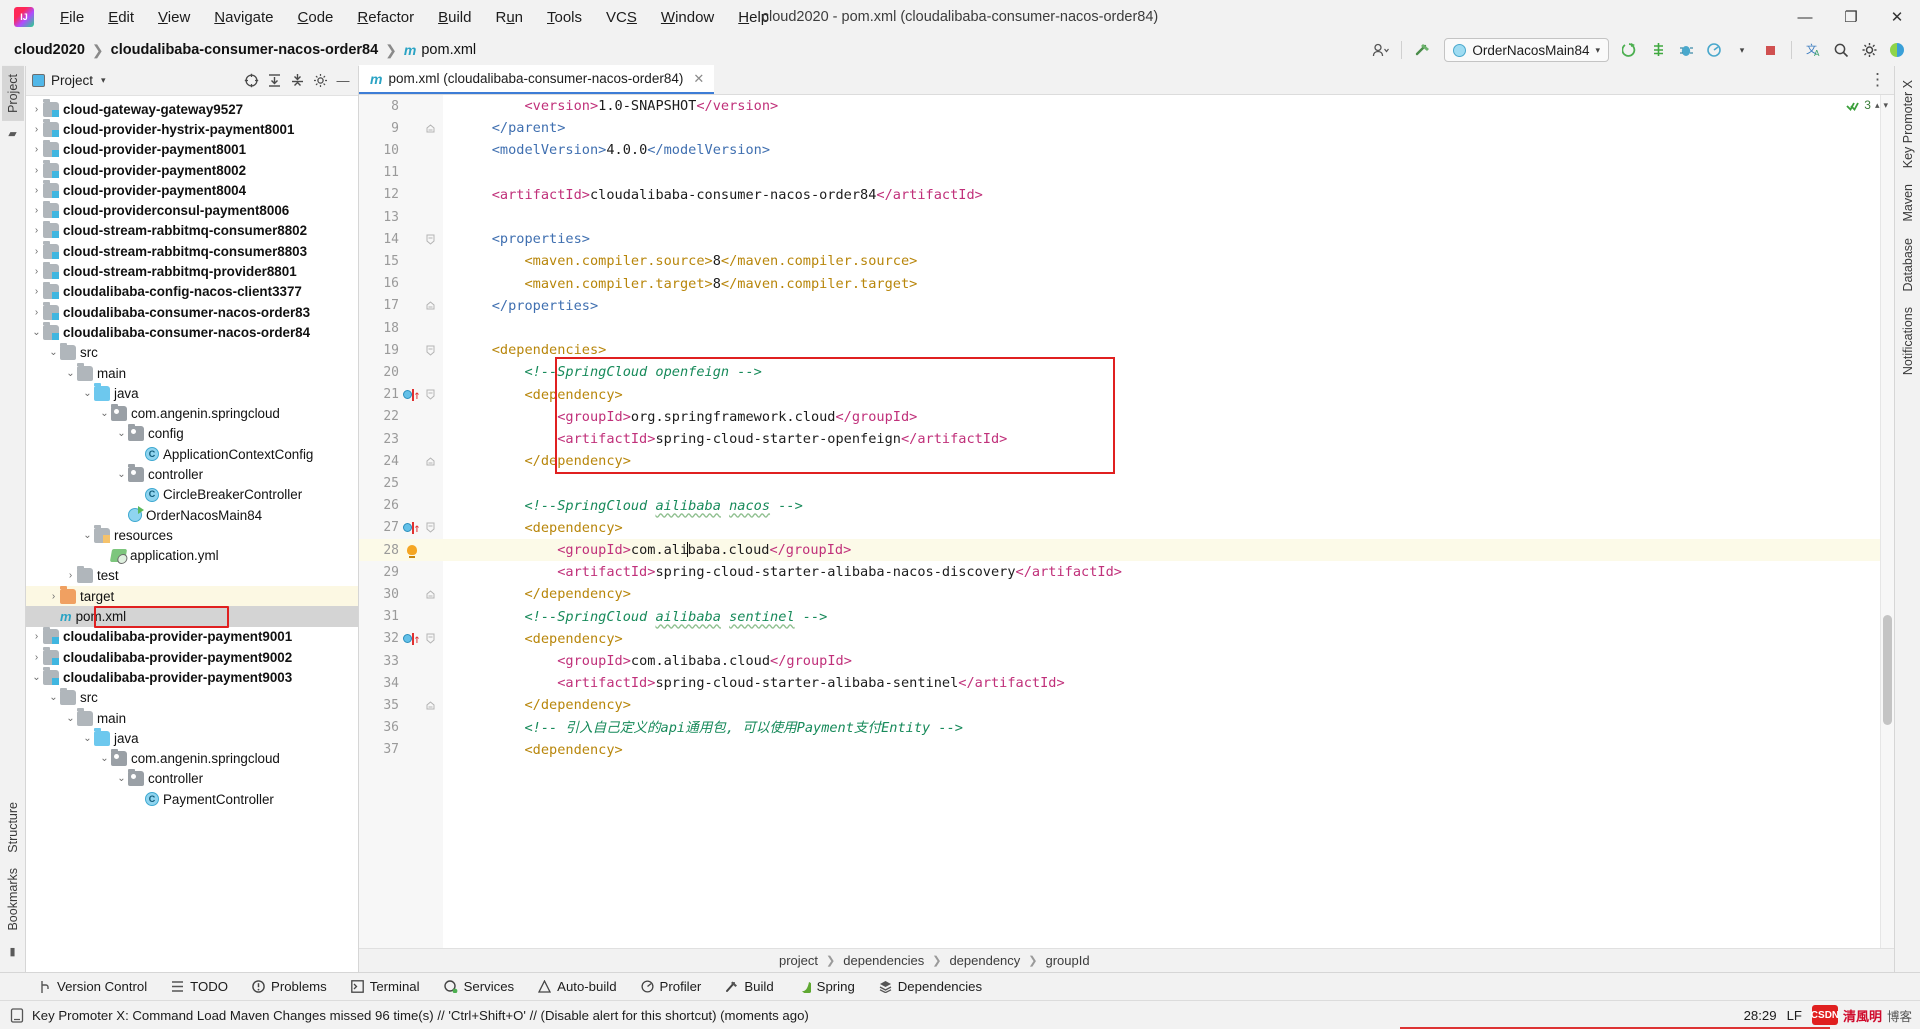 The height and width of the screenshot is (1029, 1920). I want to click on gutter-line: 23, so click(401, 439).